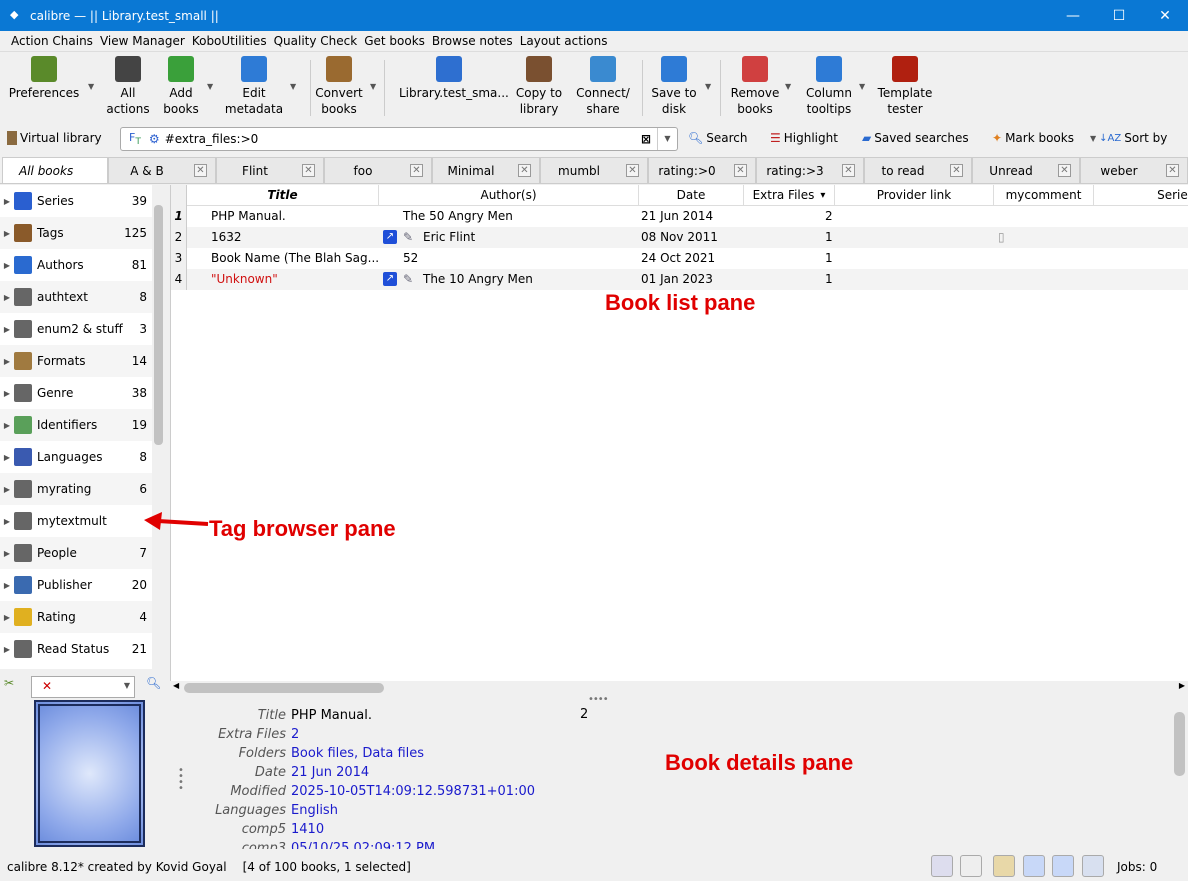 This screenshot has width=1188, height=881. Describe the element at coordinates (399, 139) in the screenshot. I see `search-input: FT ⚙ #extra_files:>0 ⊠ ▼` at that location.